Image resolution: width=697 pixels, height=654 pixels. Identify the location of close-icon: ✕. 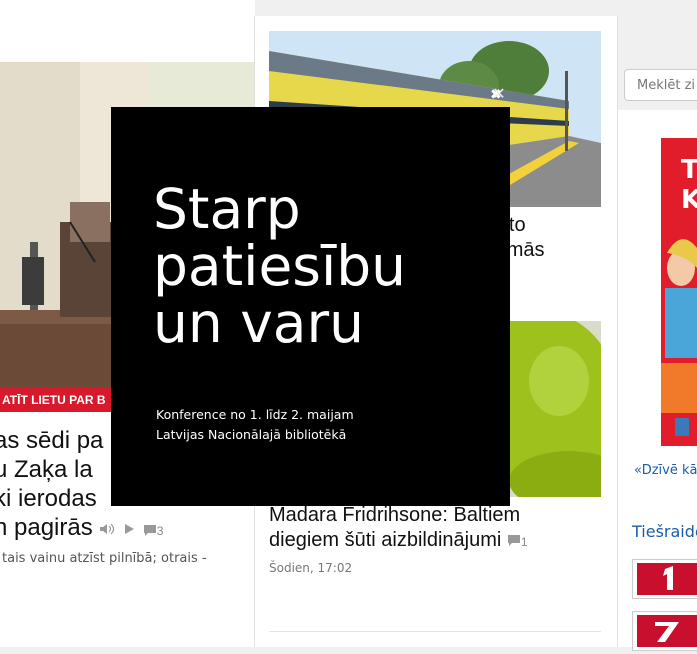
(499, 94).